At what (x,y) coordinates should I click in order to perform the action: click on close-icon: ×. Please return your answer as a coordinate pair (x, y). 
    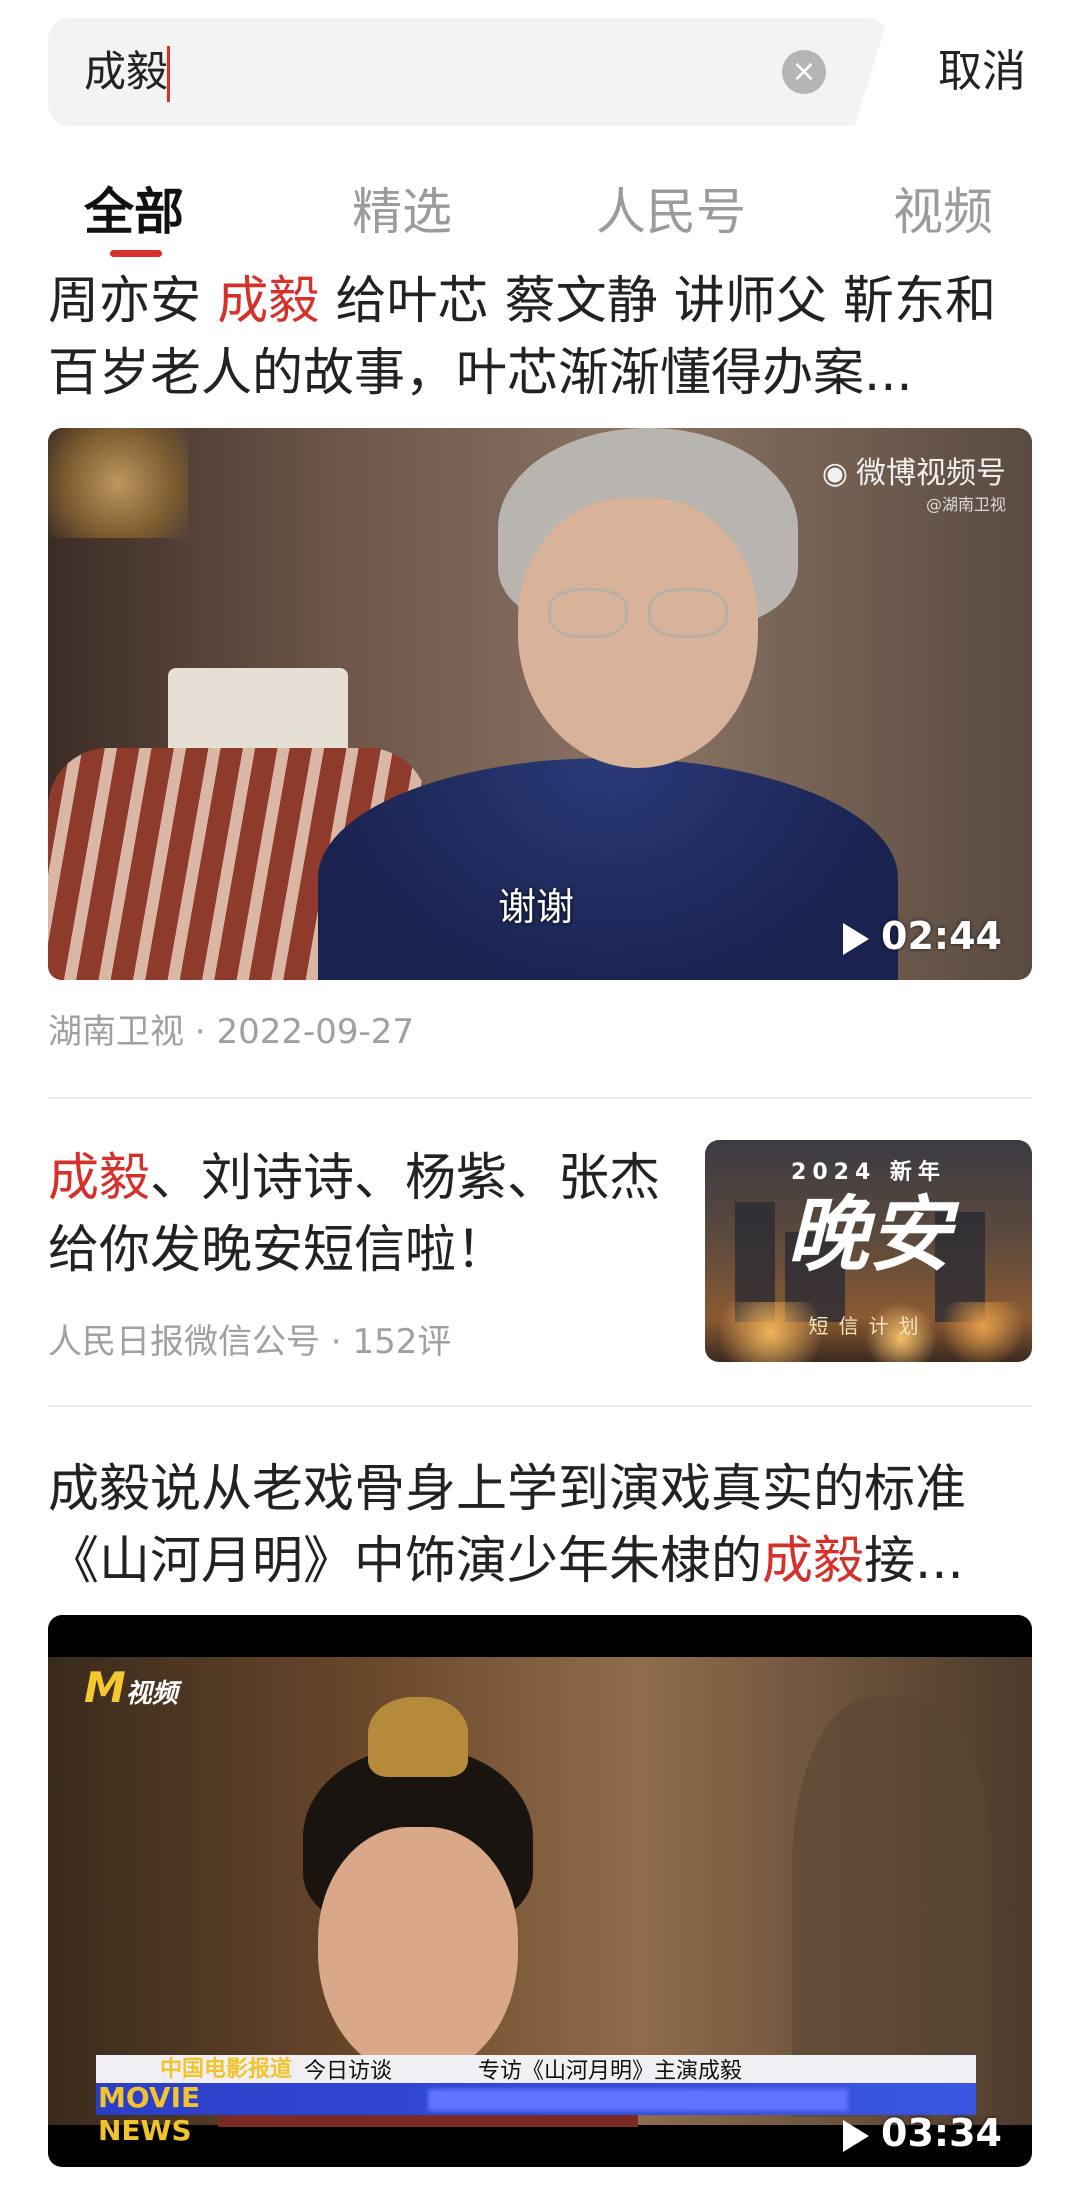
    Looking at the image, I should click on (804, 72).